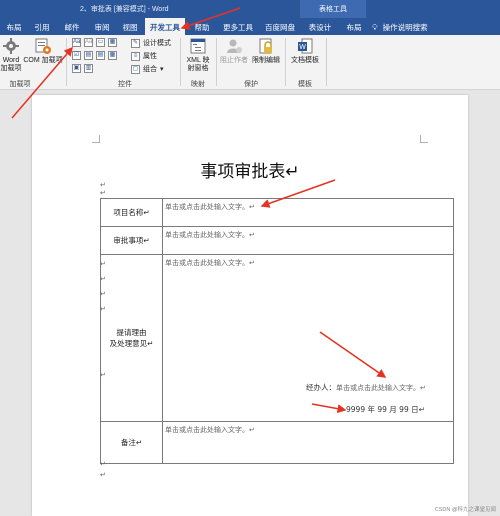  What do you see at coordinates (135, 69) in the screenshot?
I see `group-icon: ▢` at bounding box center [135, 69].